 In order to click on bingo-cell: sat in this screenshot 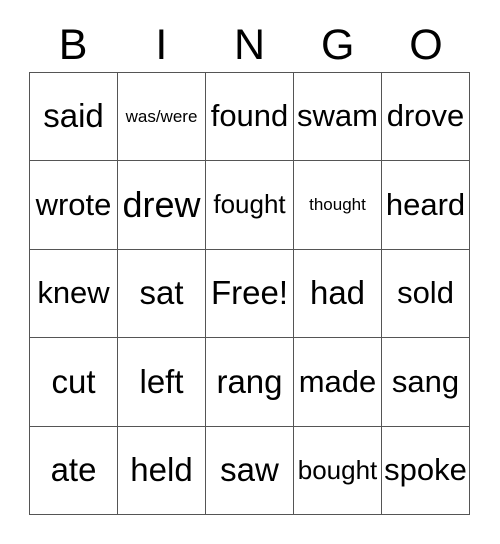, I will do `click(162, 294)`.